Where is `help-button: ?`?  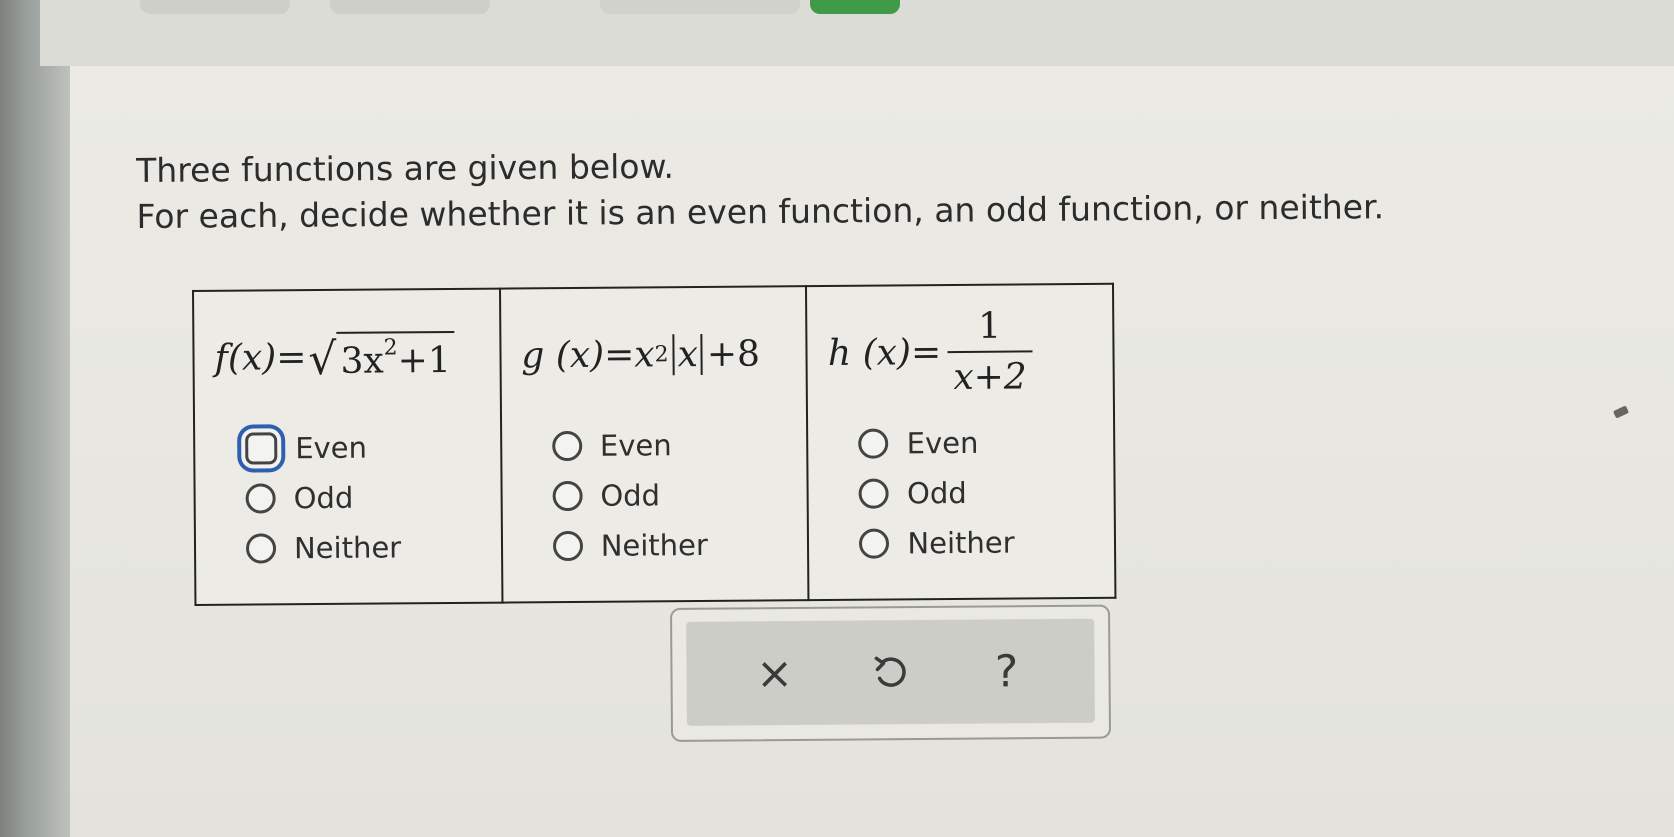 help-button: ? is located at coordinates (1006, 671).